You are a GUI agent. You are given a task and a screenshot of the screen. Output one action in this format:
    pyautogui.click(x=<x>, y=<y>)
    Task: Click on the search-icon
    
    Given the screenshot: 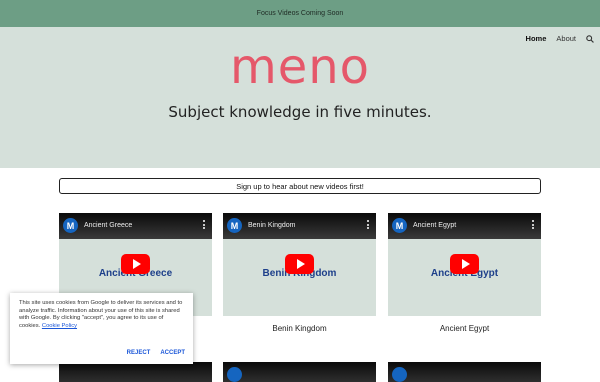 What is the action you would take?
    pyautogui.click(x=590, y=38)
    